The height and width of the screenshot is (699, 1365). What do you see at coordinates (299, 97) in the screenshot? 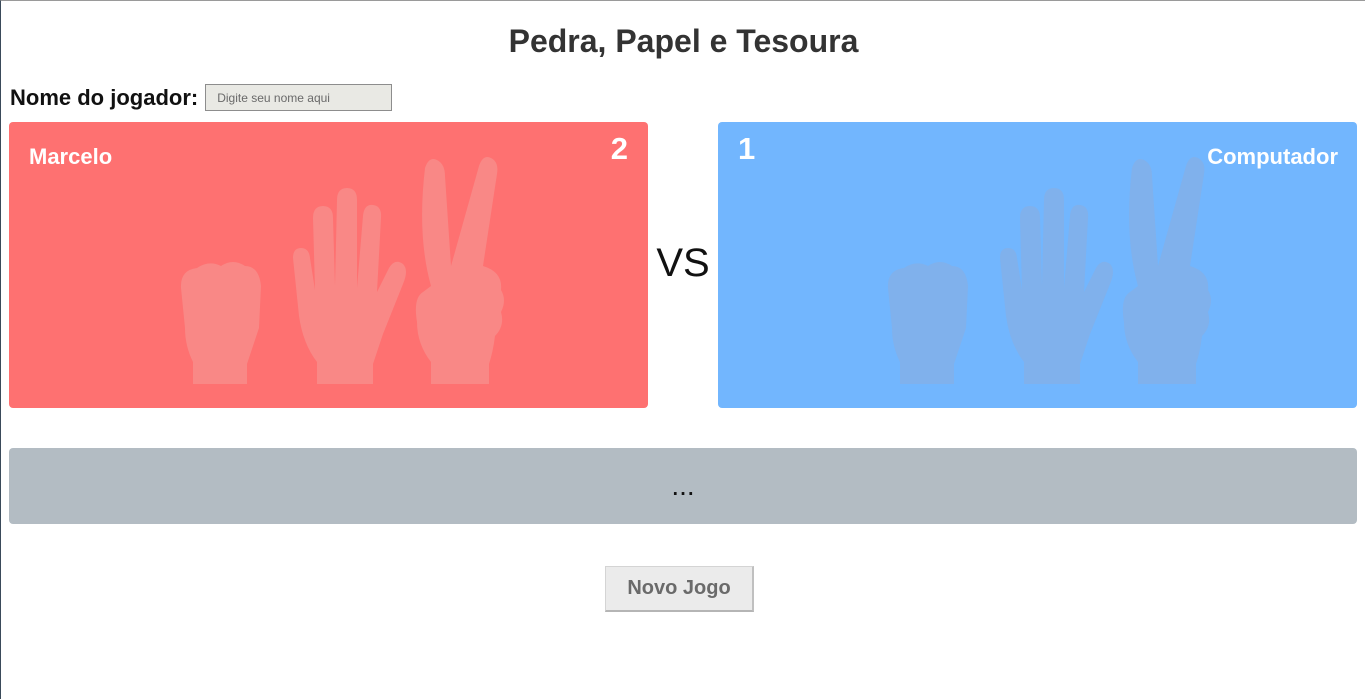
I see `player-name-input` at bounding box center [299, 97].